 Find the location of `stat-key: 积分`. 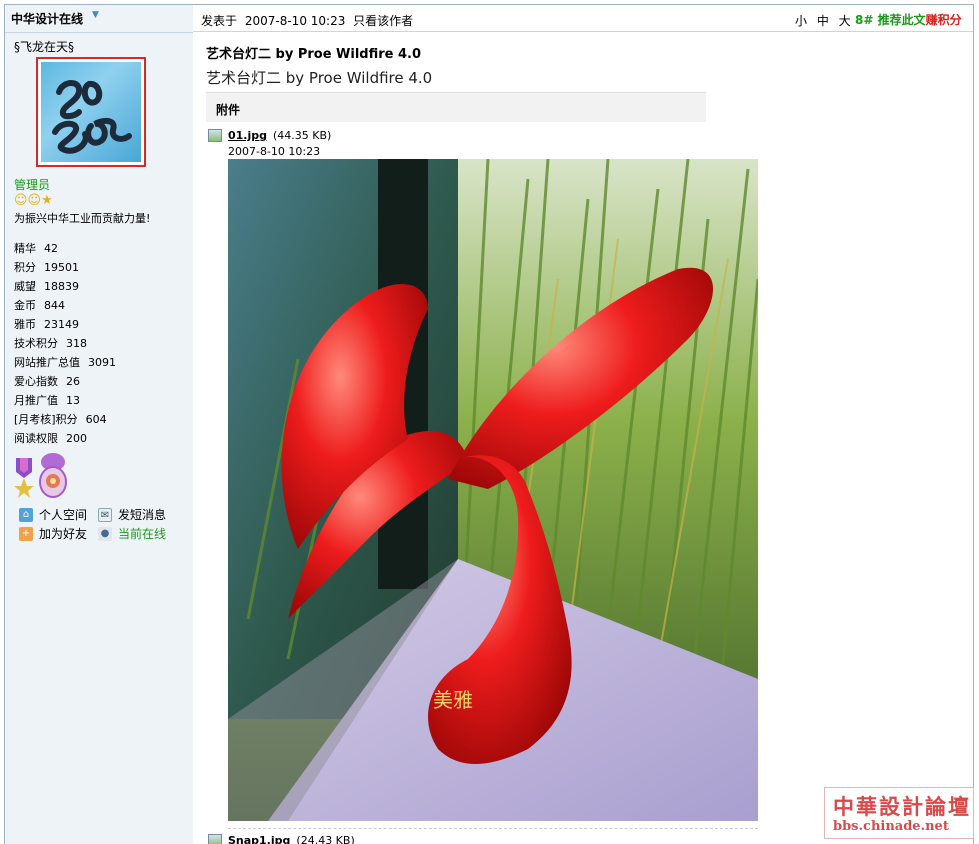

stat-key: 积分 is located at coordinates (25, 267).